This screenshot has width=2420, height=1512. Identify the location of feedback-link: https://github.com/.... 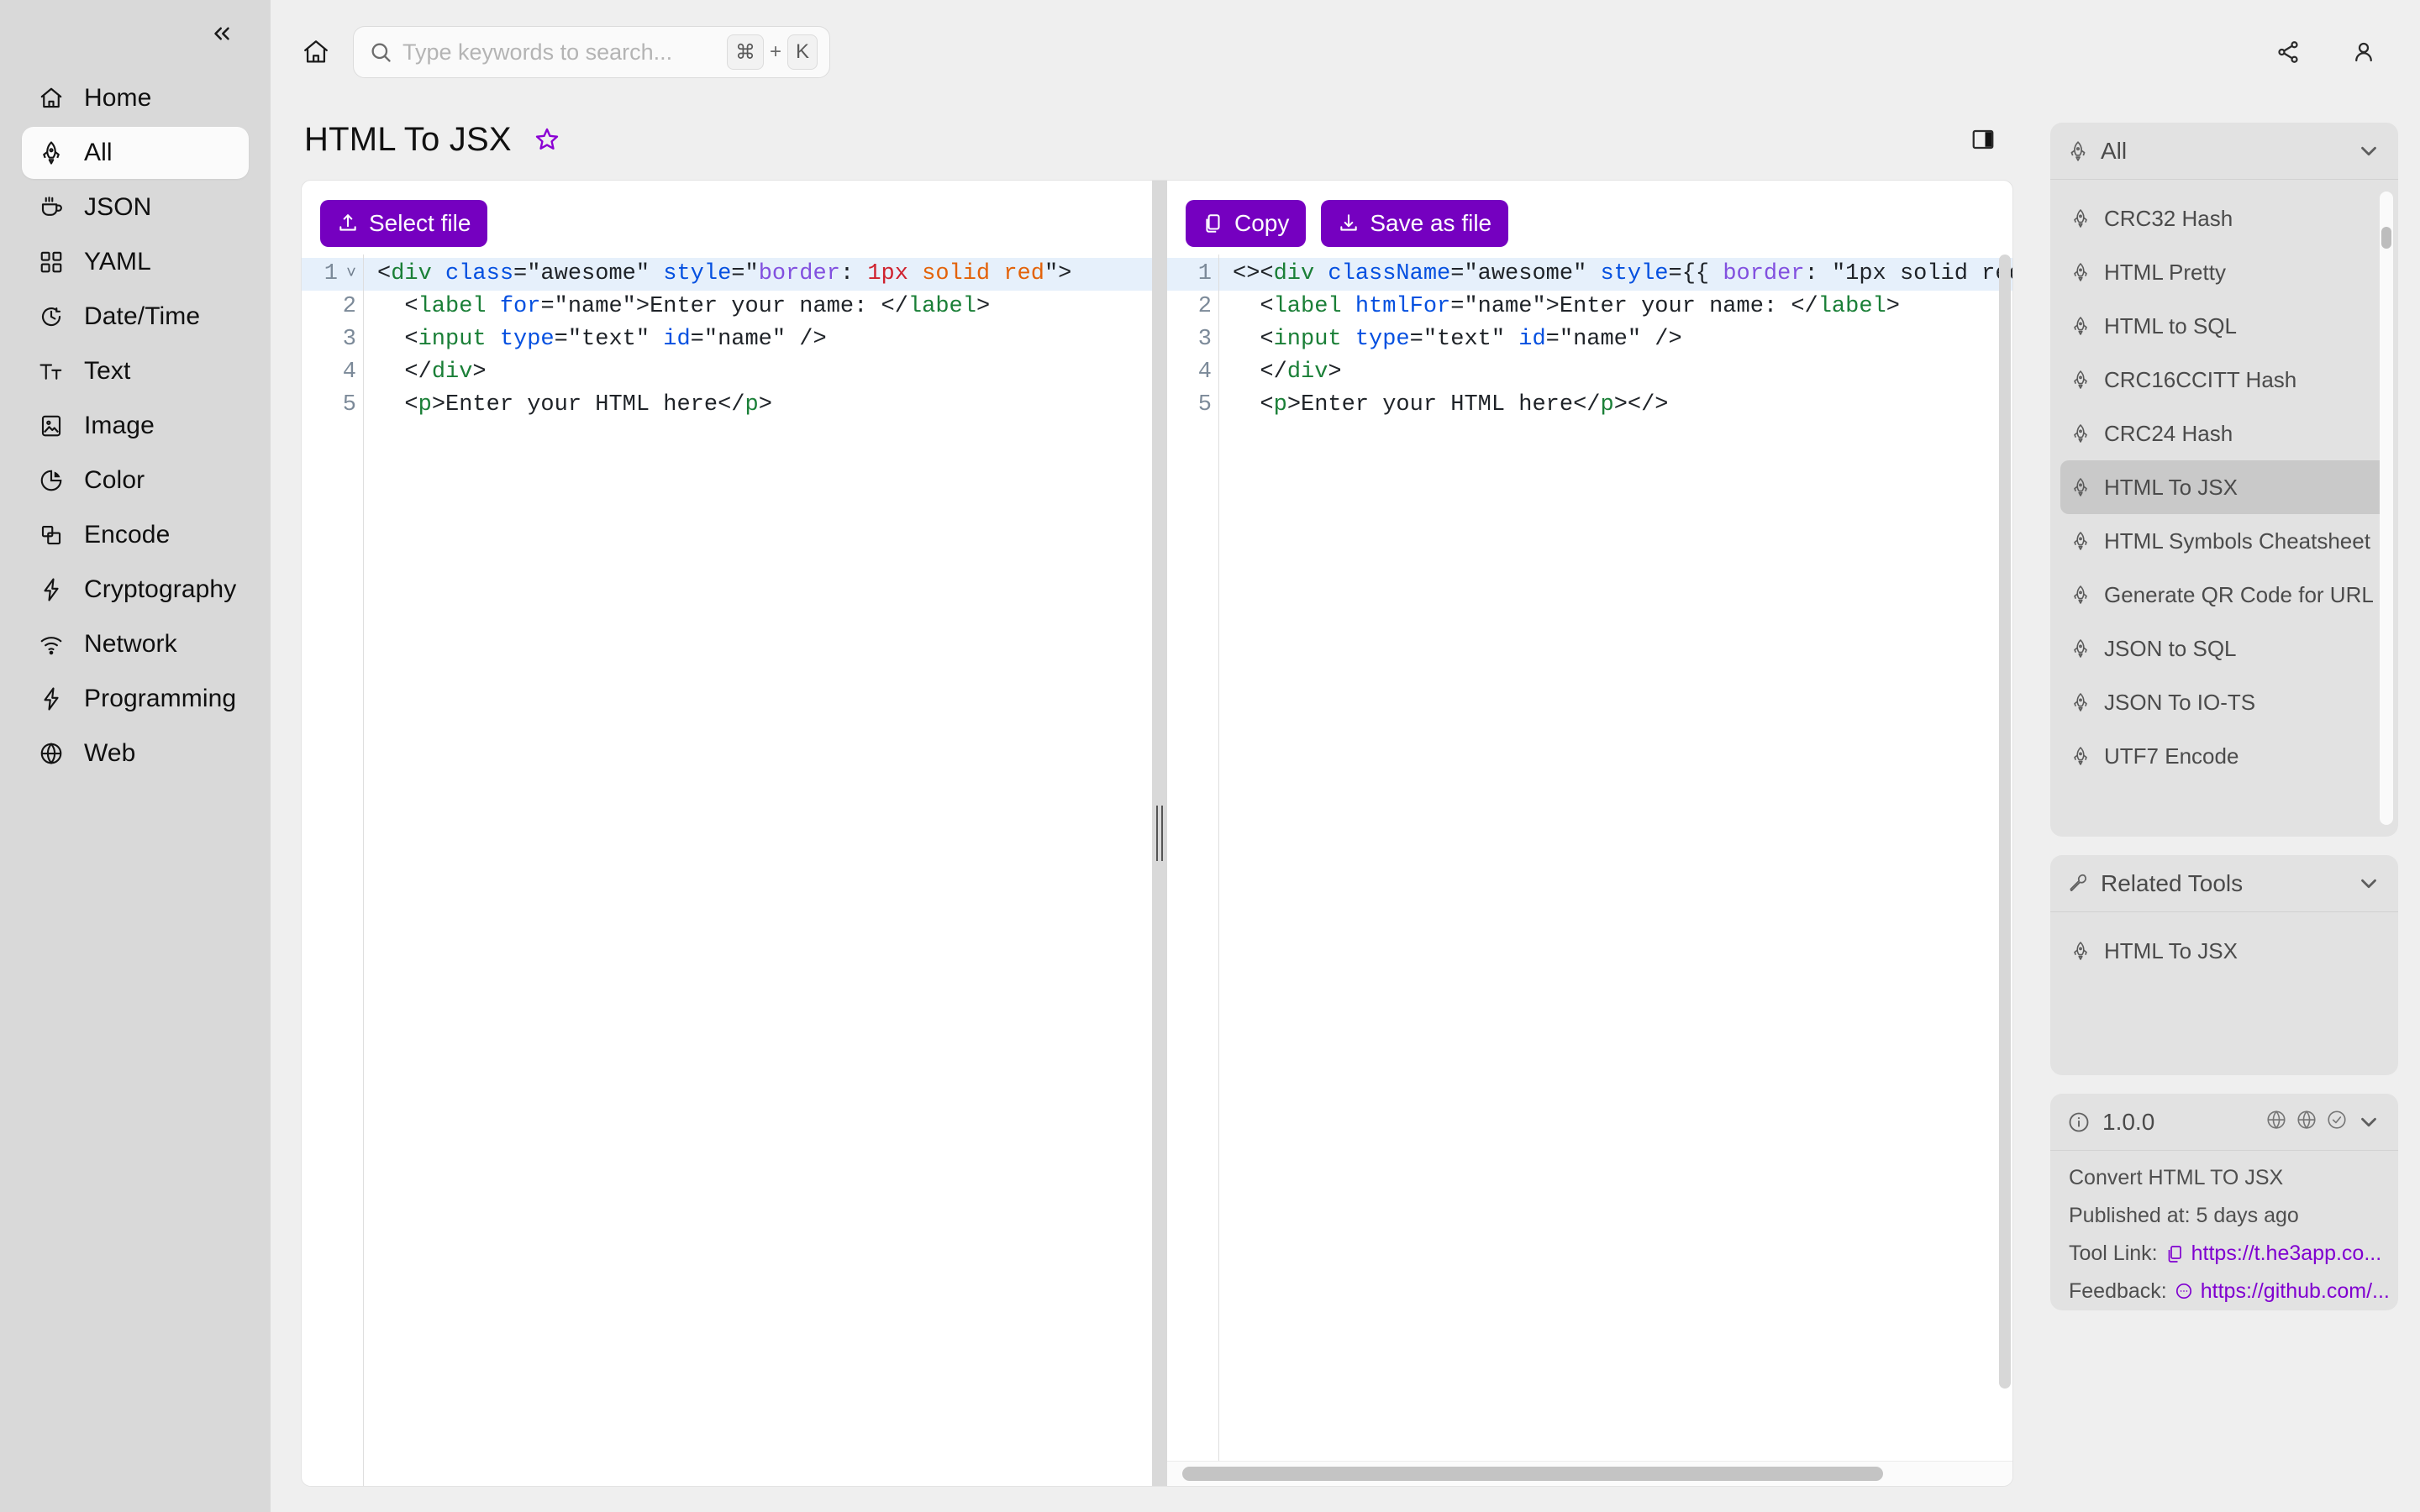
(2282, 1291).